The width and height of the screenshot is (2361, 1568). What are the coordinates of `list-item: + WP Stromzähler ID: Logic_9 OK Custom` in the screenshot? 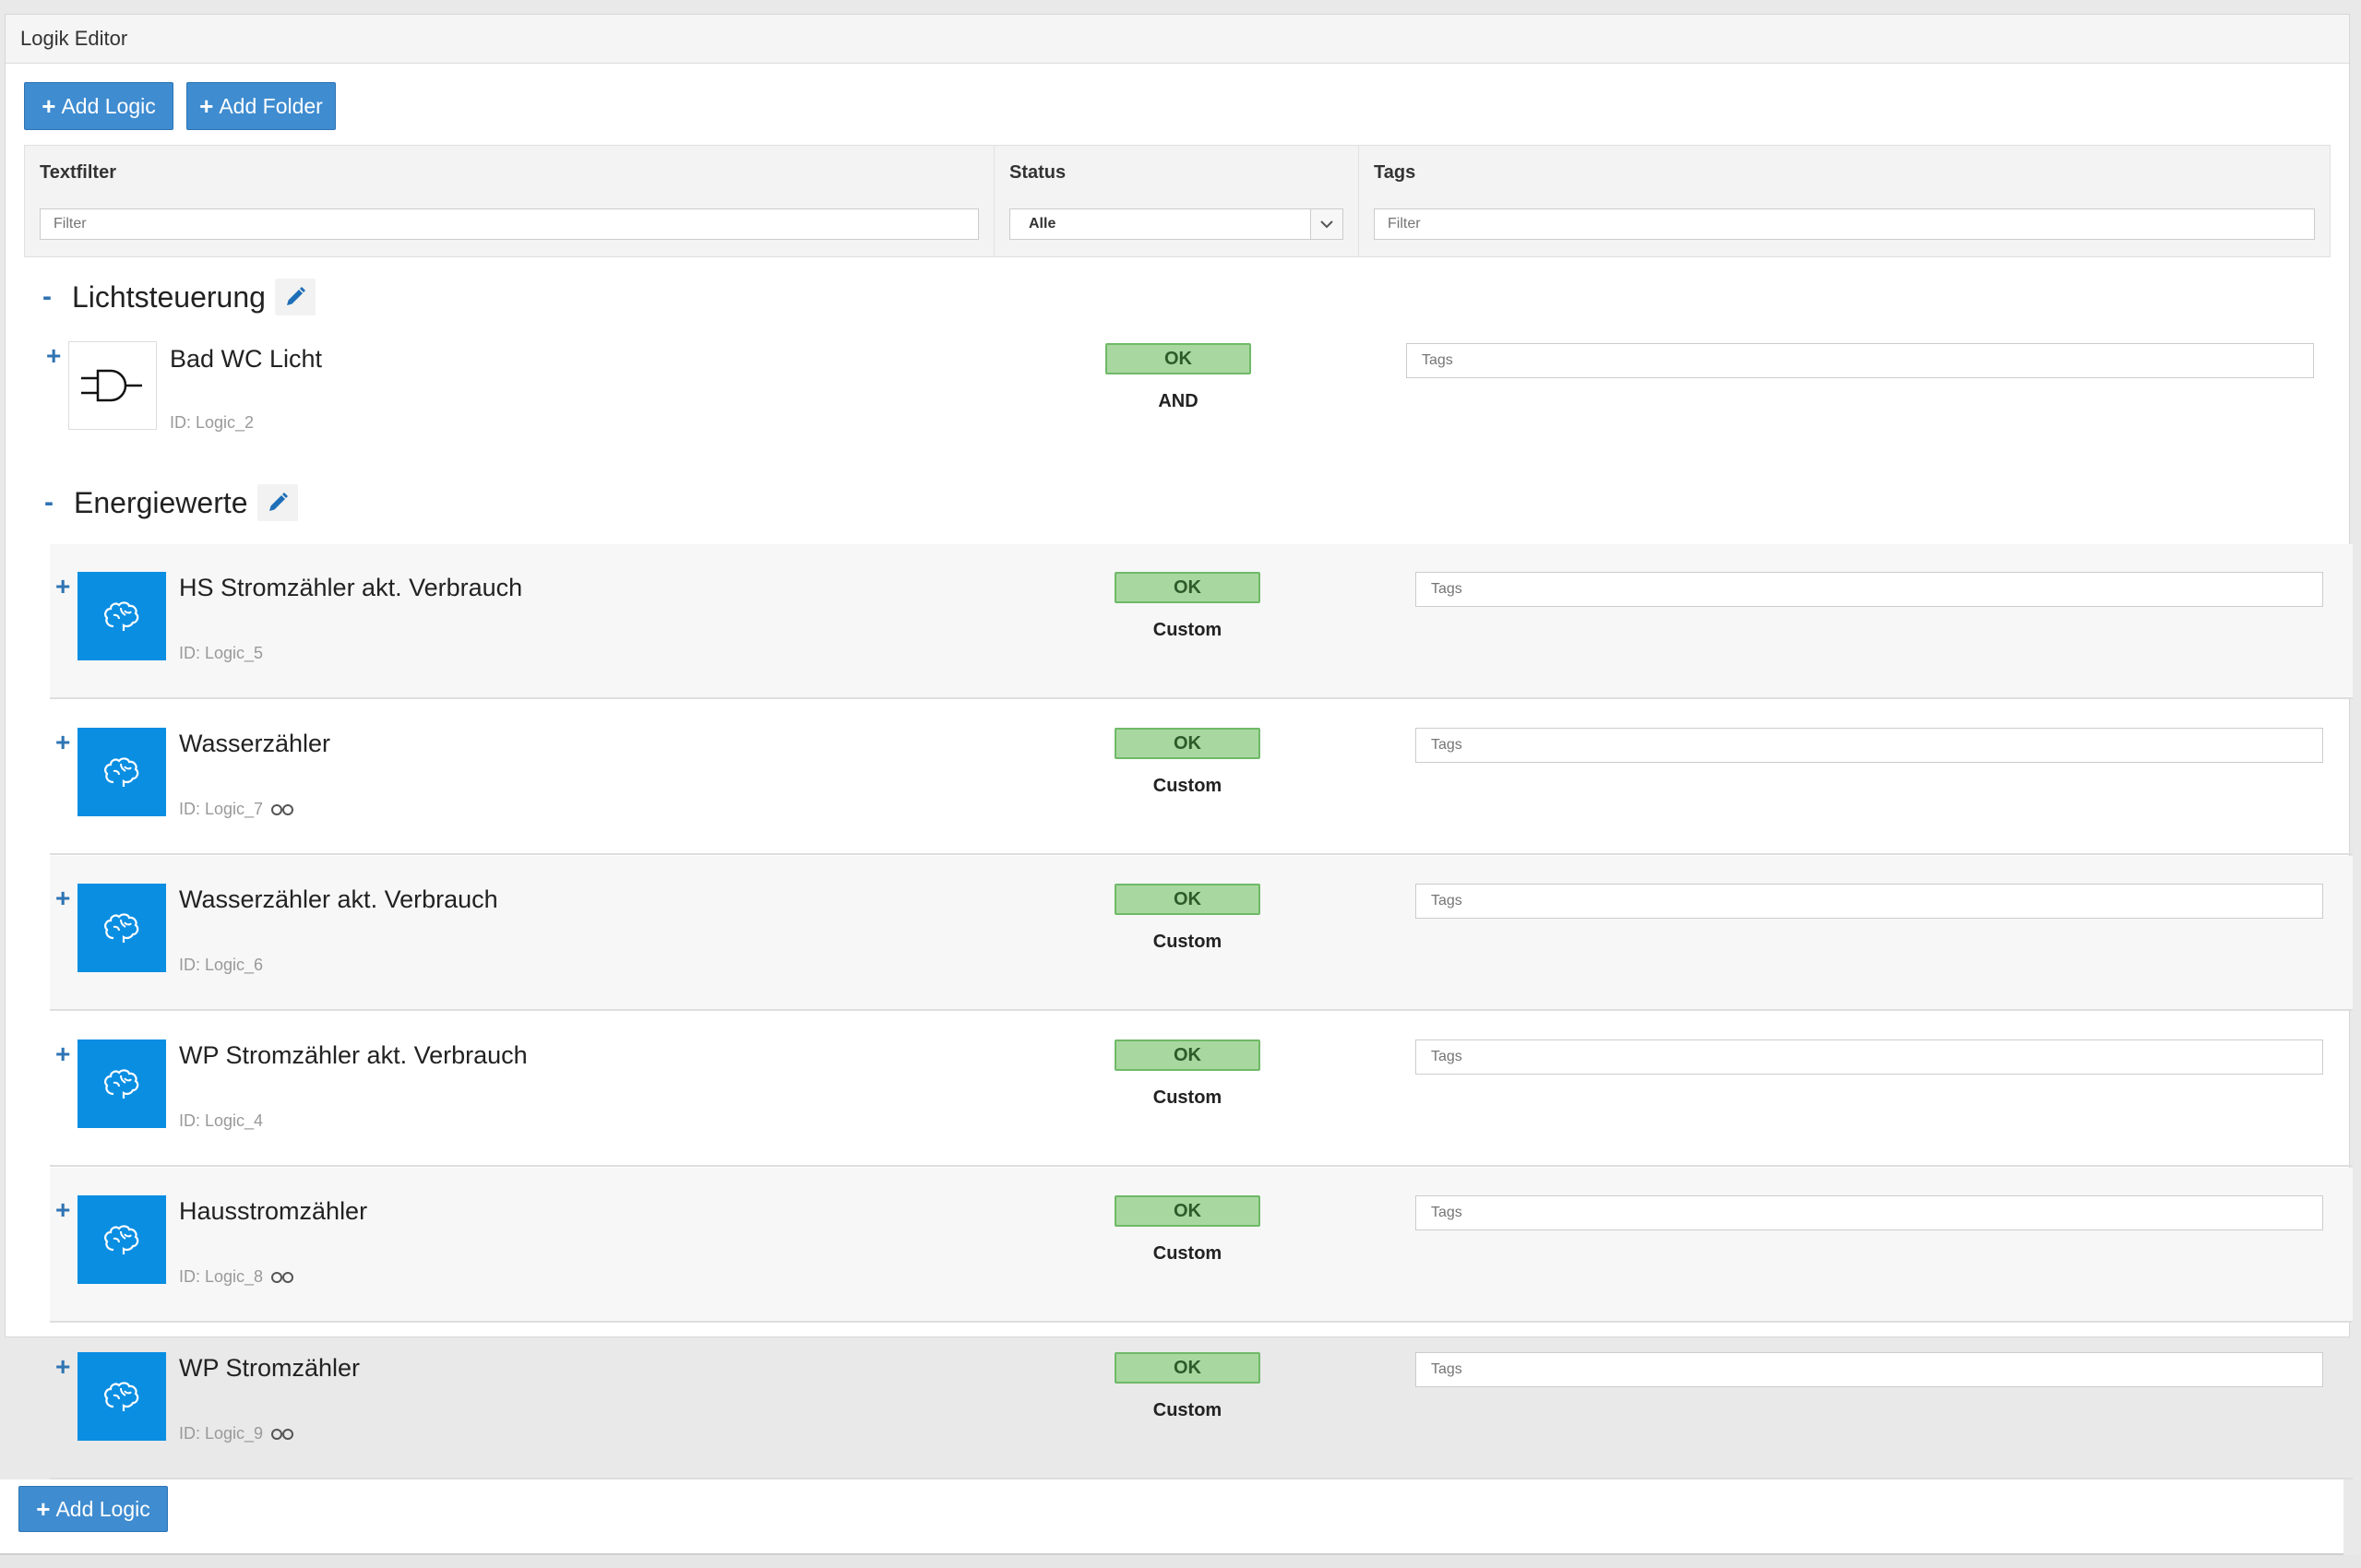 It's located at (1201, 1401).